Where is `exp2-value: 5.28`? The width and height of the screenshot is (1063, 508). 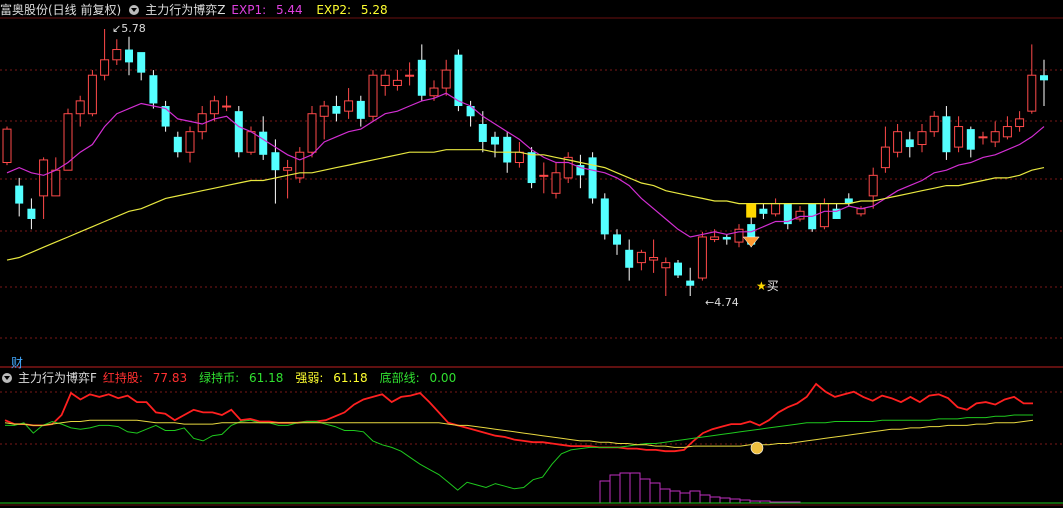 exp2-value: 5.28 is located at coordinates (374, 10).